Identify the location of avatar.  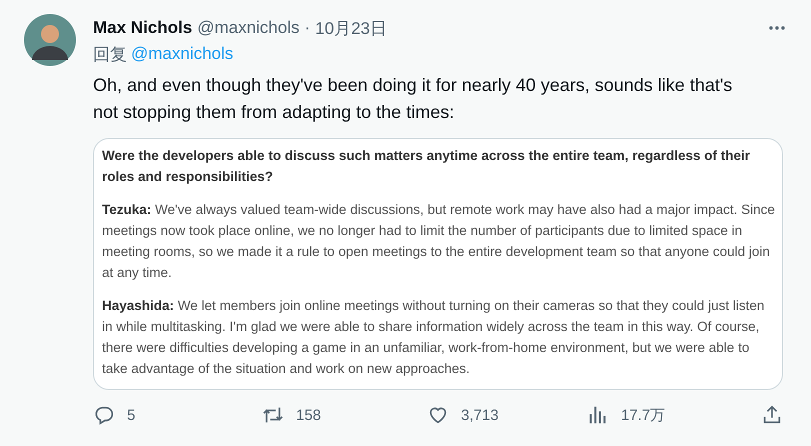
(50, 40).